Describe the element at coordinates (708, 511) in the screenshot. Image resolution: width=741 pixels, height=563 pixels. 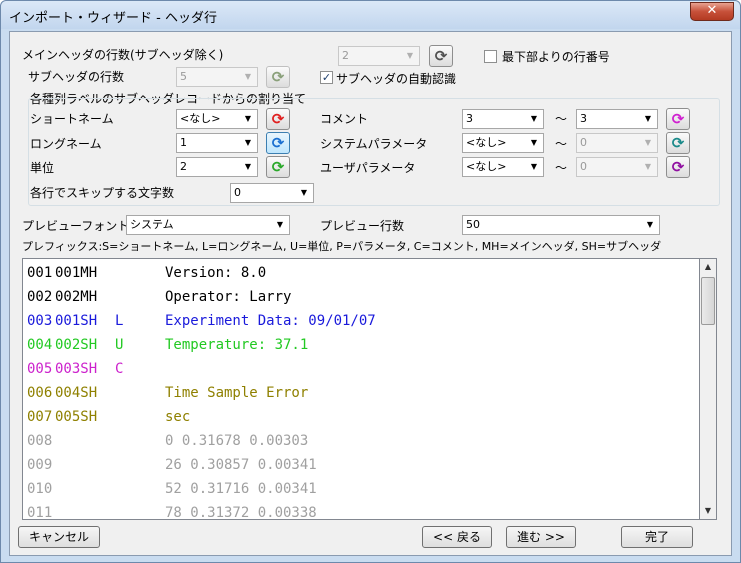
I see `scroll-down-icon: ▼` at that location.